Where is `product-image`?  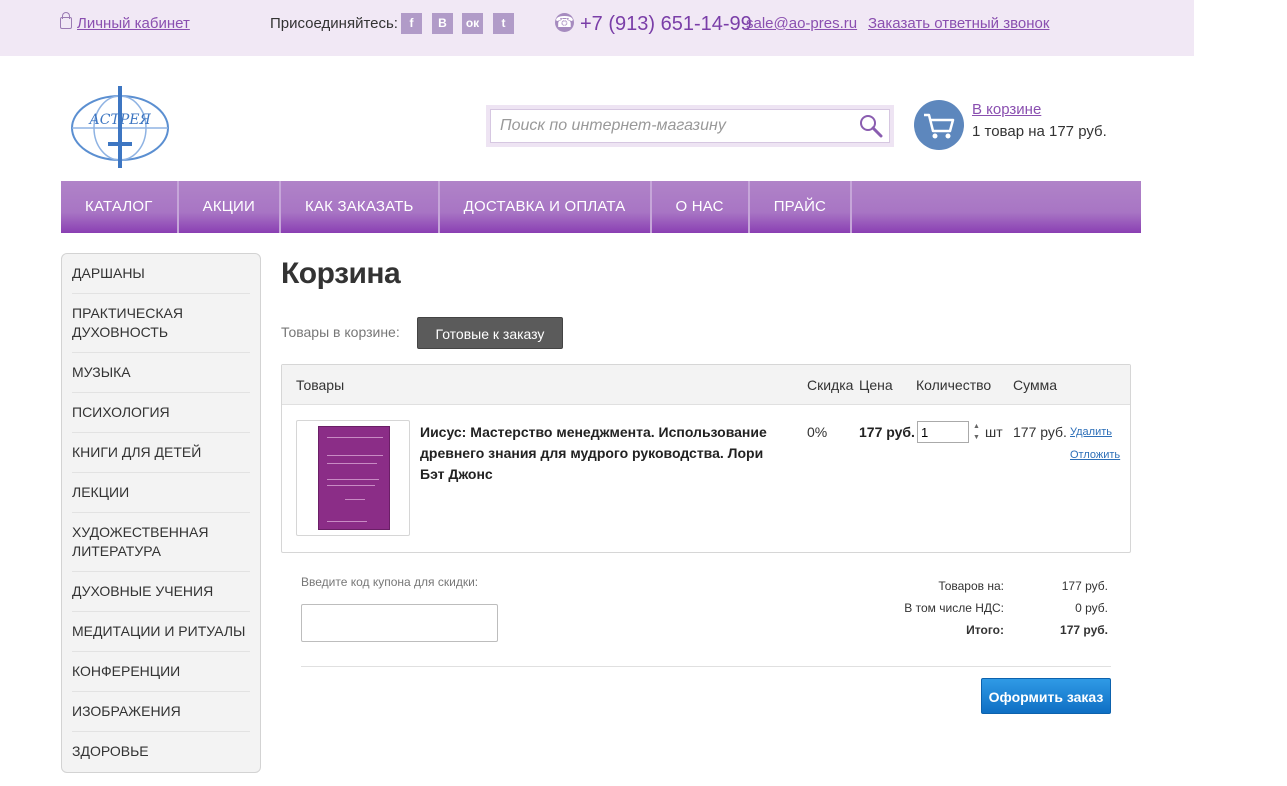 product-image is located at coordinates (353, 478).